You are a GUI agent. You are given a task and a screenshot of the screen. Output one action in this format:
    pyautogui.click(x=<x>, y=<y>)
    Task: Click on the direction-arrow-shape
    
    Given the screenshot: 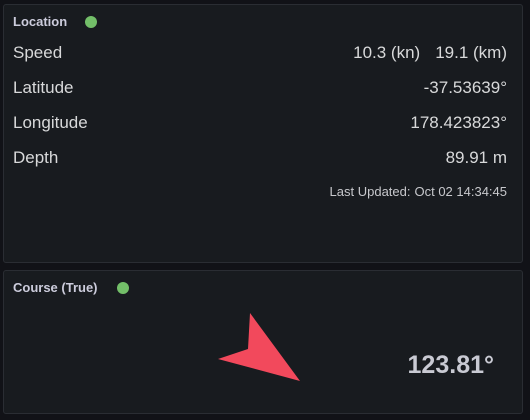 What is the action you would take?
    pyautogui.click(x=259, y=347)
    